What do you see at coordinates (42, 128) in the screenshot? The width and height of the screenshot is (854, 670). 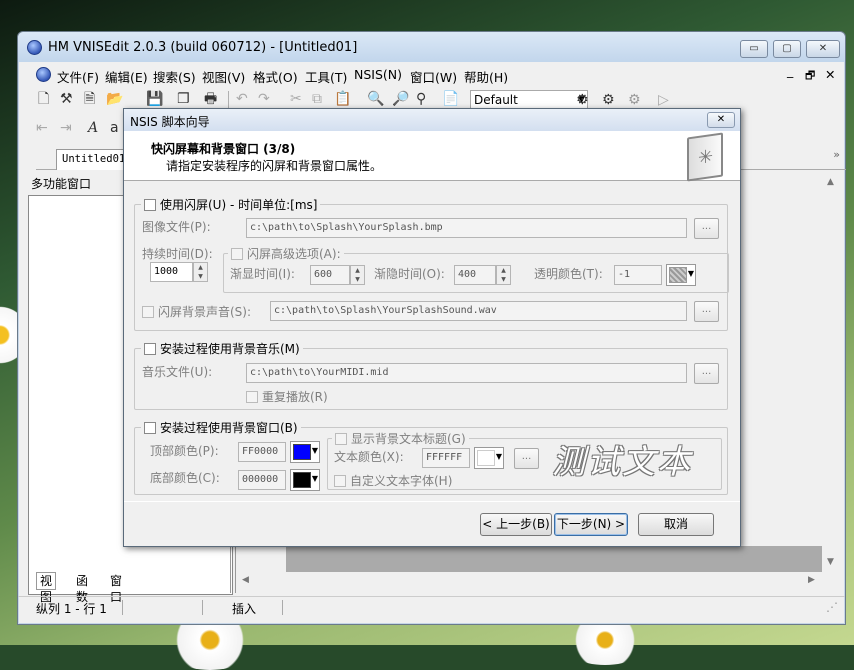 I see `indent-icon: ⇤` at bounding box center [42, 128].